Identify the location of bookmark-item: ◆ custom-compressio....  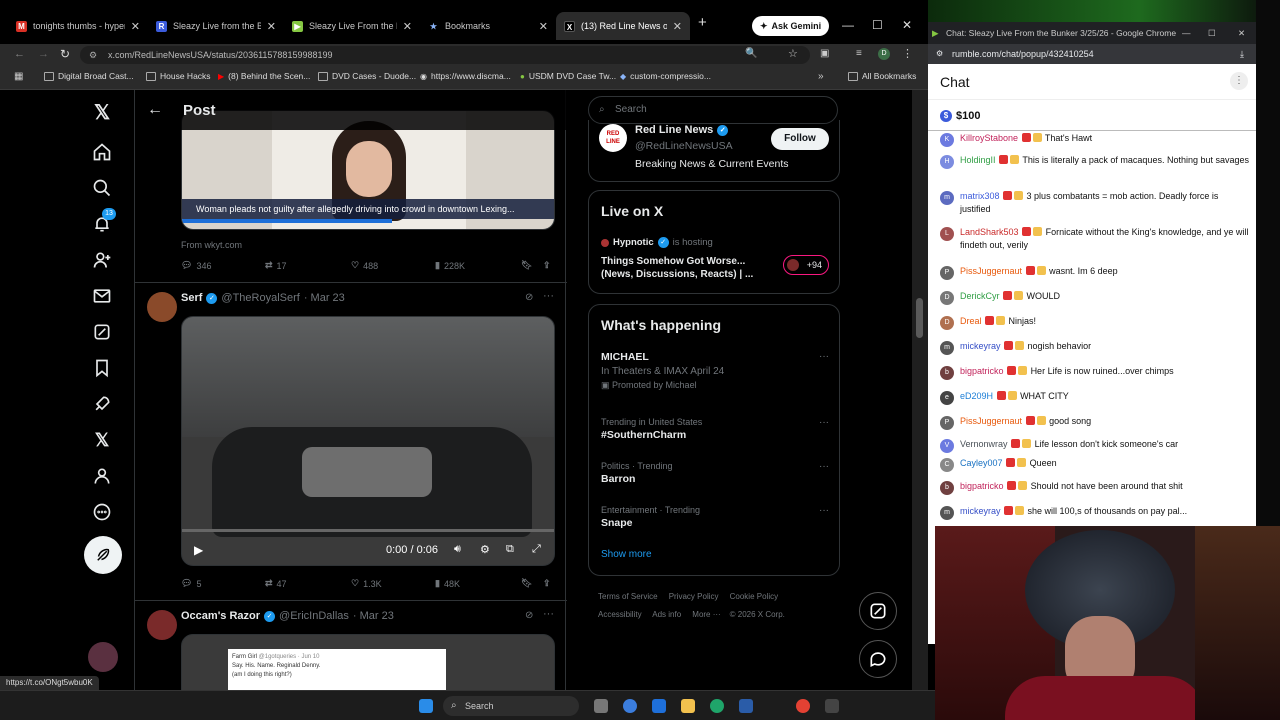
(665, 76).